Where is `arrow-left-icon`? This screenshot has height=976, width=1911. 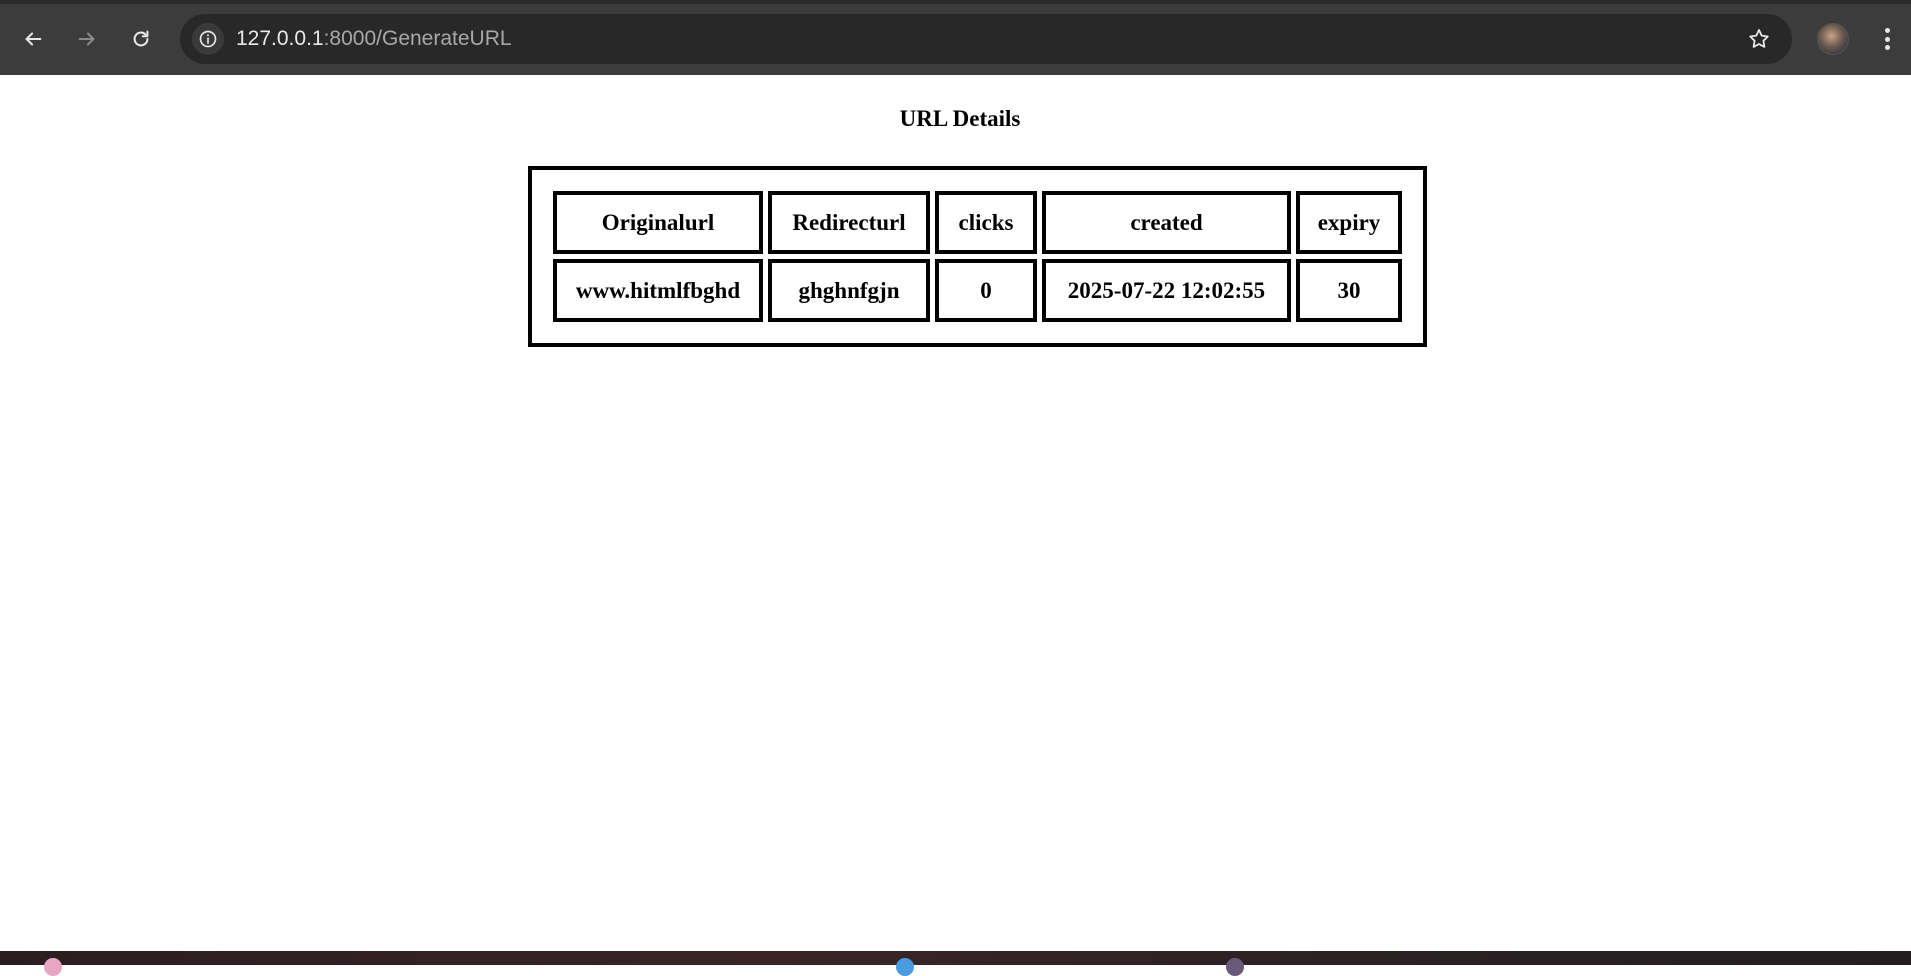 arrow-left-icon is located at coordinates (33, 39).